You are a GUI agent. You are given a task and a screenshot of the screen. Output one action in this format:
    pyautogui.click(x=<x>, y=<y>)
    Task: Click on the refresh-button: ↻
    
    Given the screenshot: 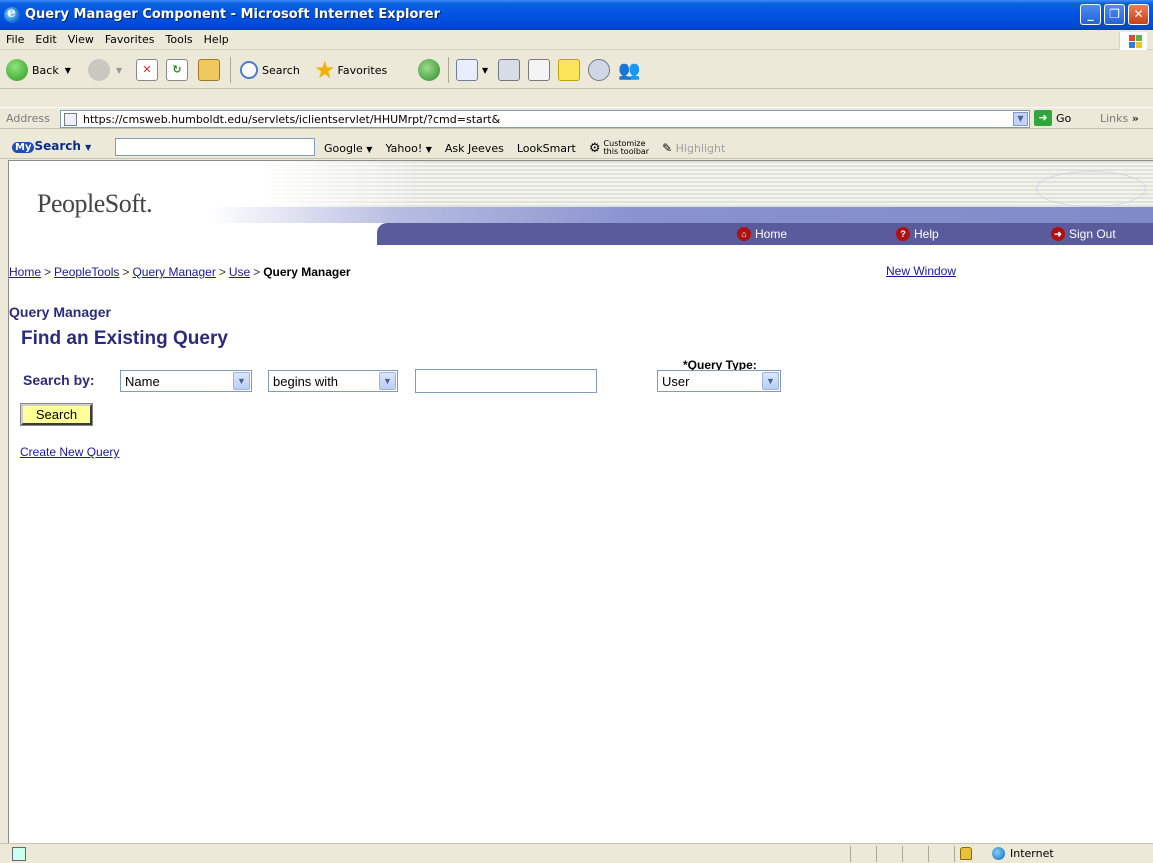 What is the action you would take?
    pyautogui.click(x=177, y=70)
    